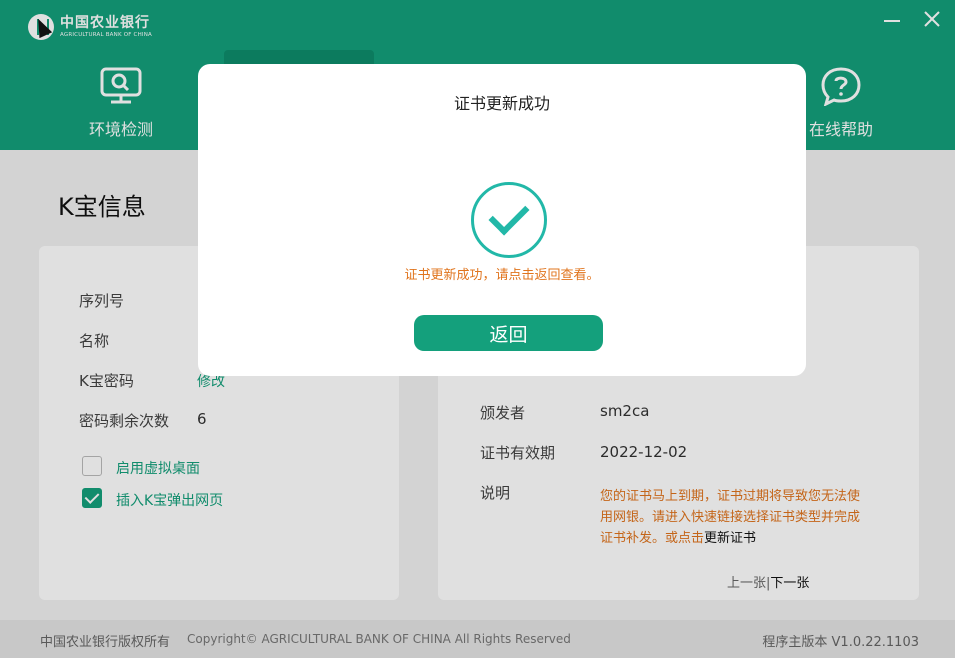  I want to click on dialog-message: 证书更新成功，请点击返回查看。, so click(502, 275).